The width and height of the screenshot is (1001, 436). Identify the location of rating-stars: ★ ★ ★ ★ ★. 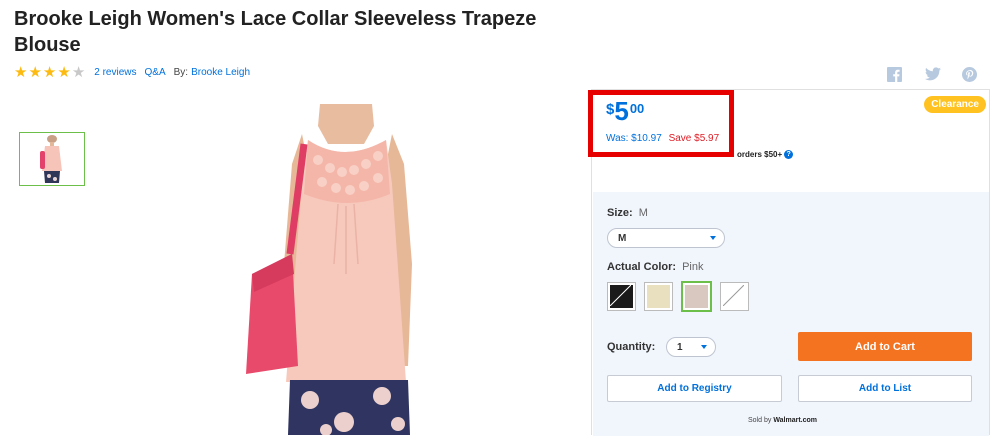
(50, 72).